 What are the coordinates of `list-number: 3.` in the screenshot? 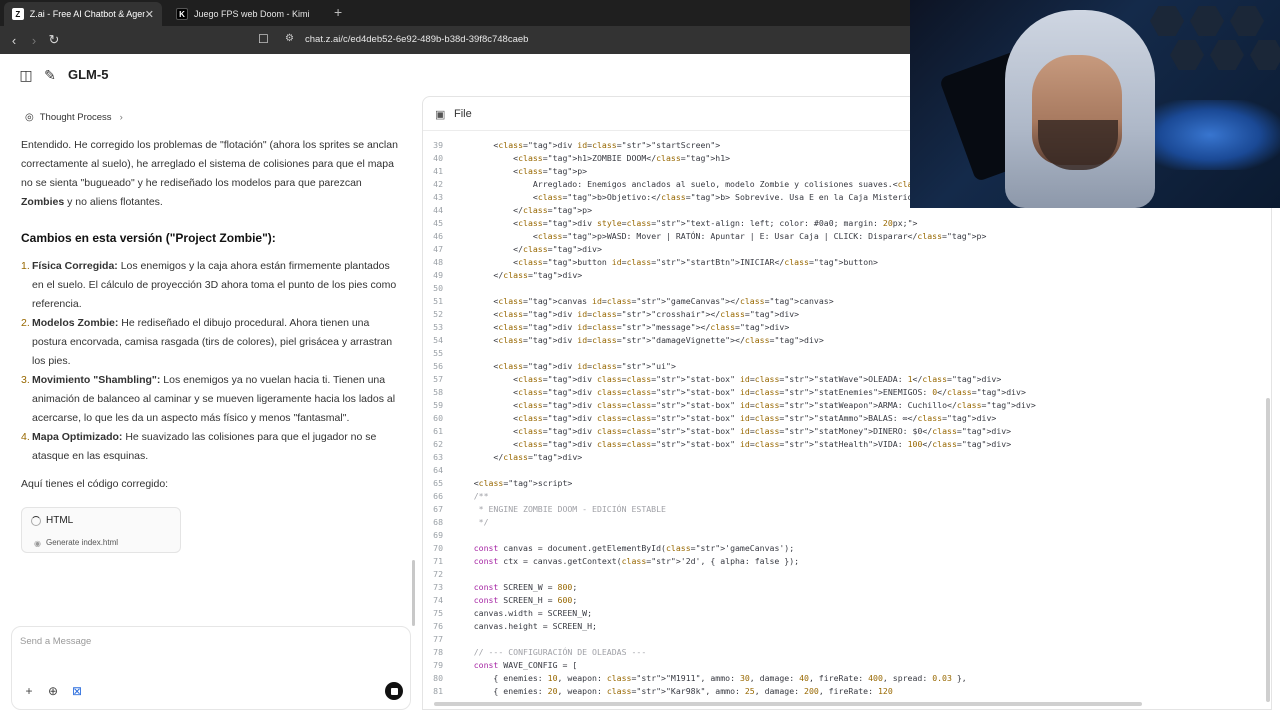 It's located at (25, 380).